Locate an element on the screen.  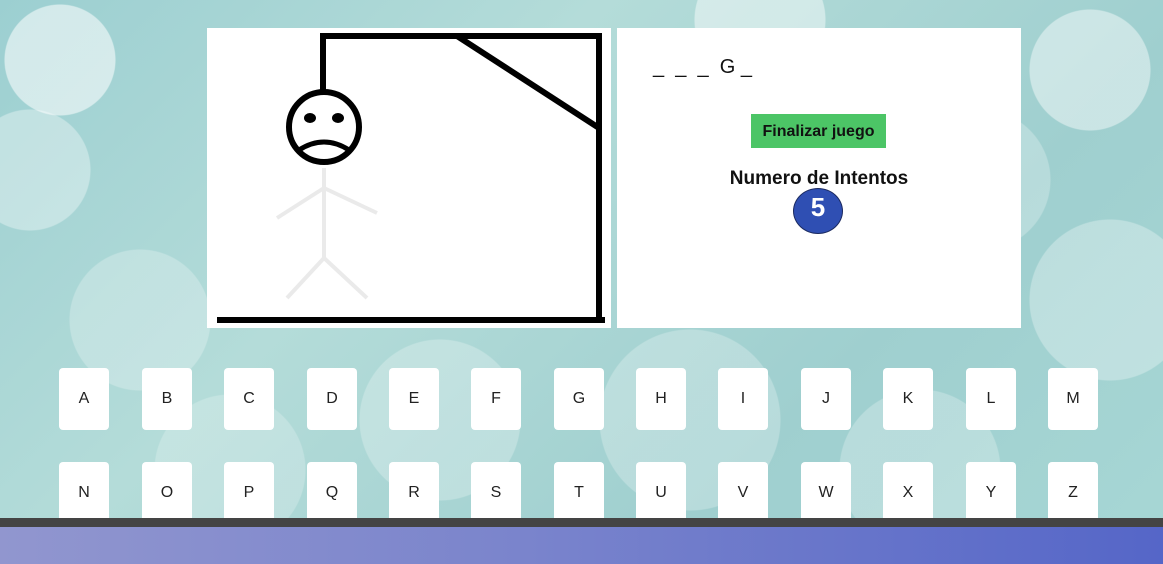
key-u: U is located at coordinates (661, 493).